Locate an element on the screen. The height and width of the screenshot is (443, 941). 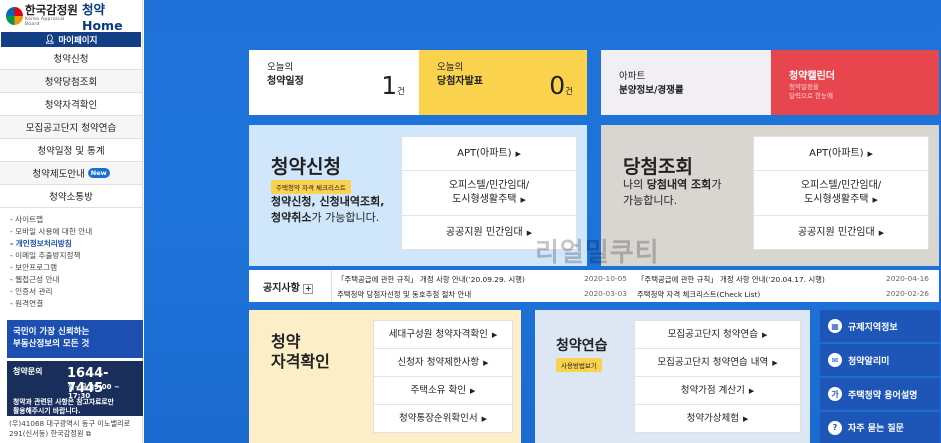
sitemap-link: - 사이트맵 is located at coordinates (76, 220).